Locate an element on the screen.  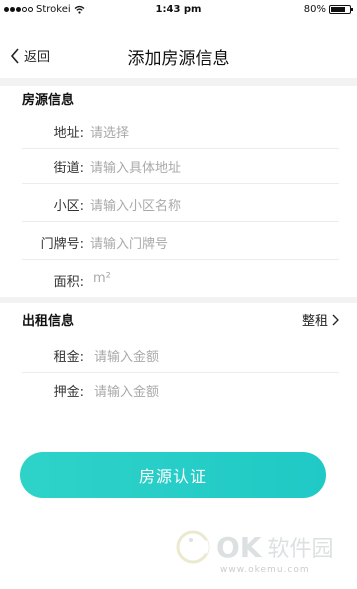
watermark: OK 软件园 is located at coordinates (255, 547).